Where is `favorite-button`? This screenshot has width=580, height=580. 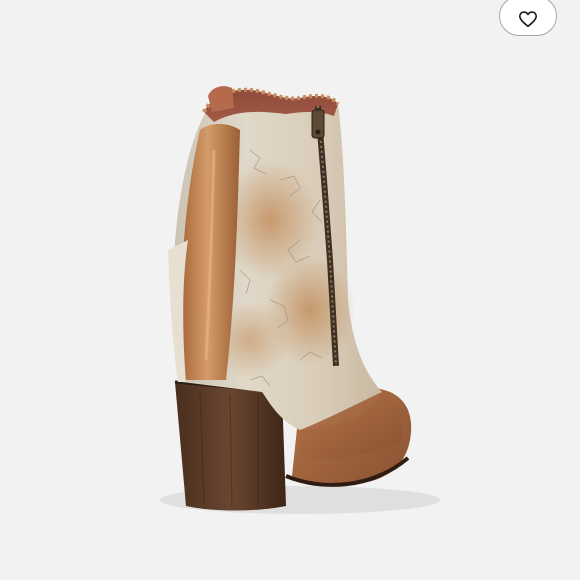
favorite-button is located at coordinates (528, 18).